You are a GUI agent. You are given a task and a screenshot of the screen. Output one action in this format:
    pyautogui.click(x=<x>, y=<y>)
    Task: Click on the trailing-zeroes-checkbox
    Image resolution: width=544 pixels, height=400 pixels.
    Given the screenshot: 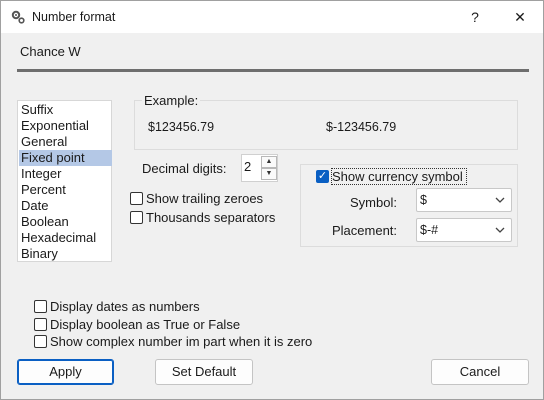 What is the action you would take?
    pyautogui.click(x=136, y=198)
    